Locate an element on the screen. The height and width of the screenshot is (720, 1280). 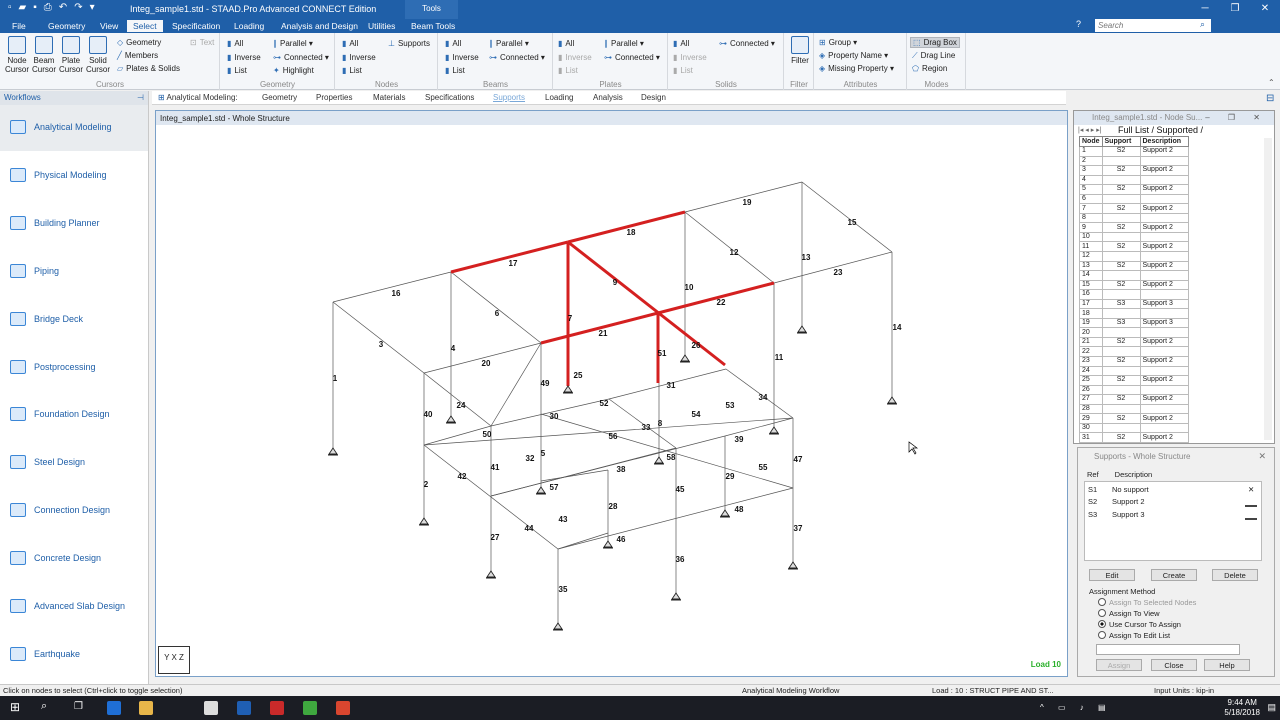
delete-button: Delete is located at coordinates (1235, 575).